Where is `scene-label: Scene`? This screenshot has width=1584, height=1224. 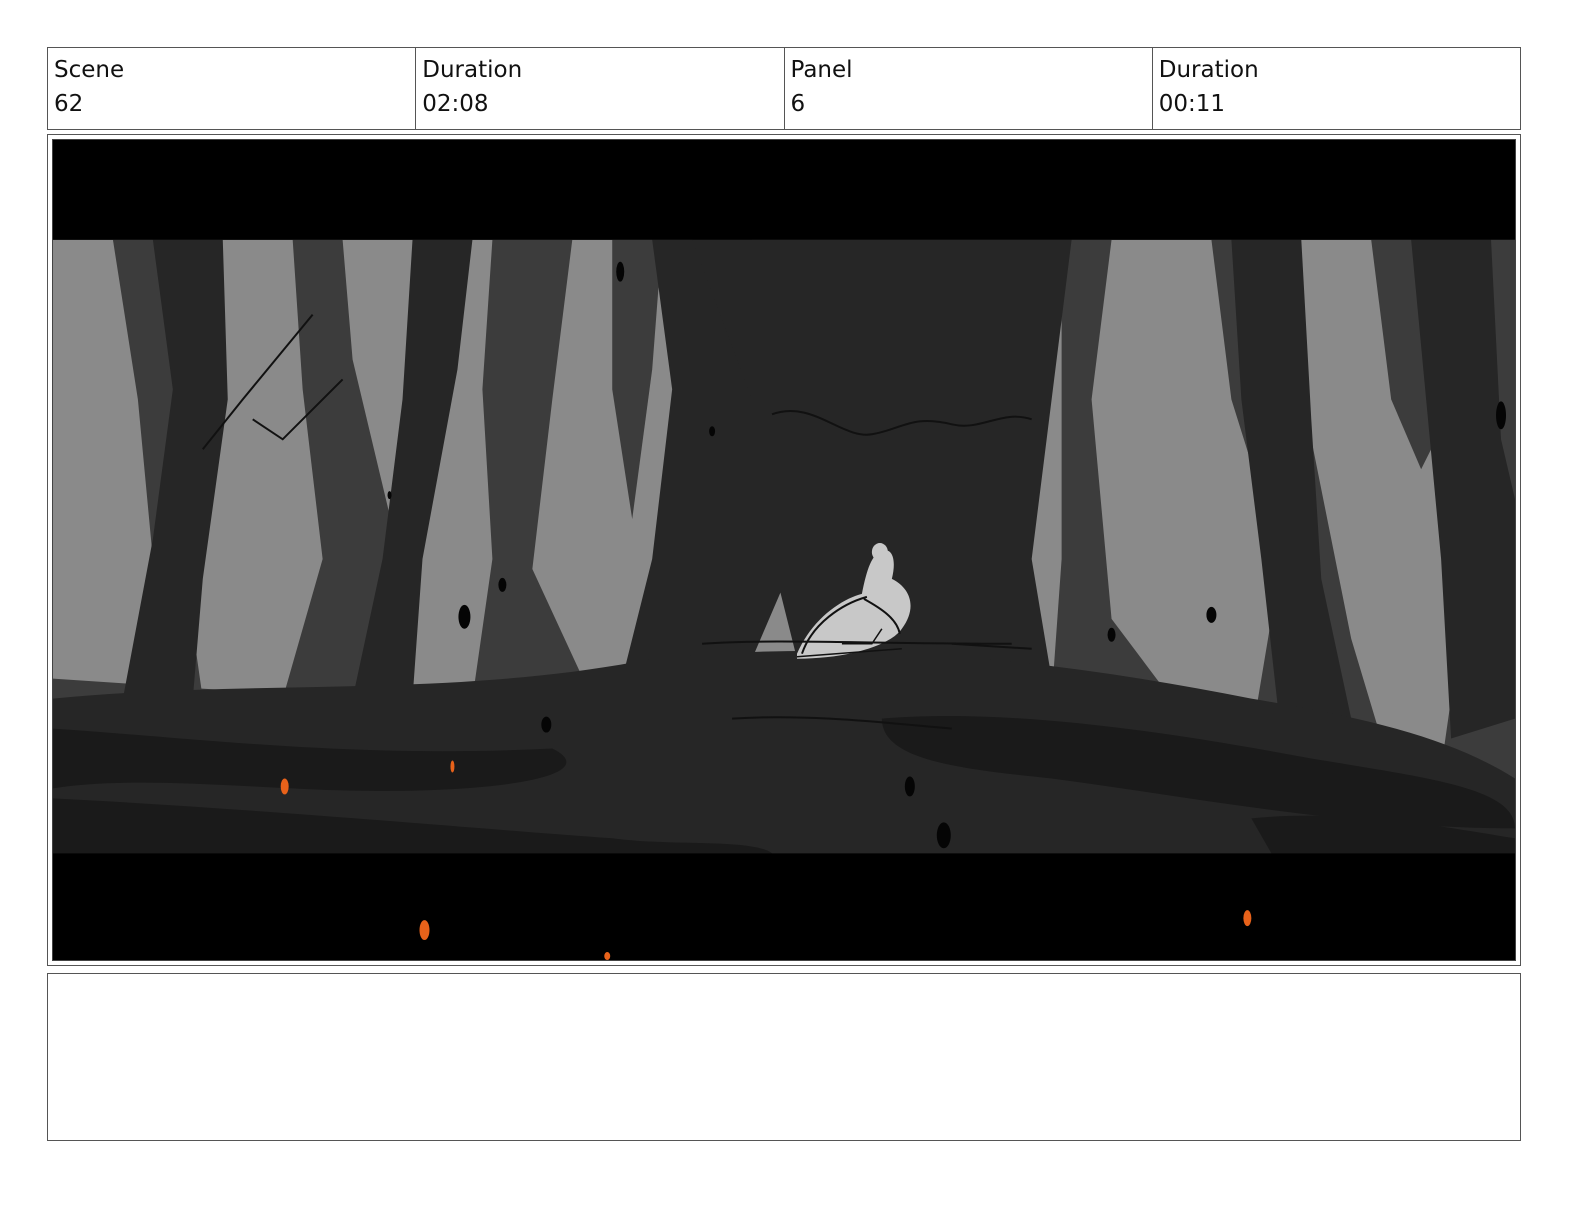
scene-label: Scene is located at coordinates (89, 70).